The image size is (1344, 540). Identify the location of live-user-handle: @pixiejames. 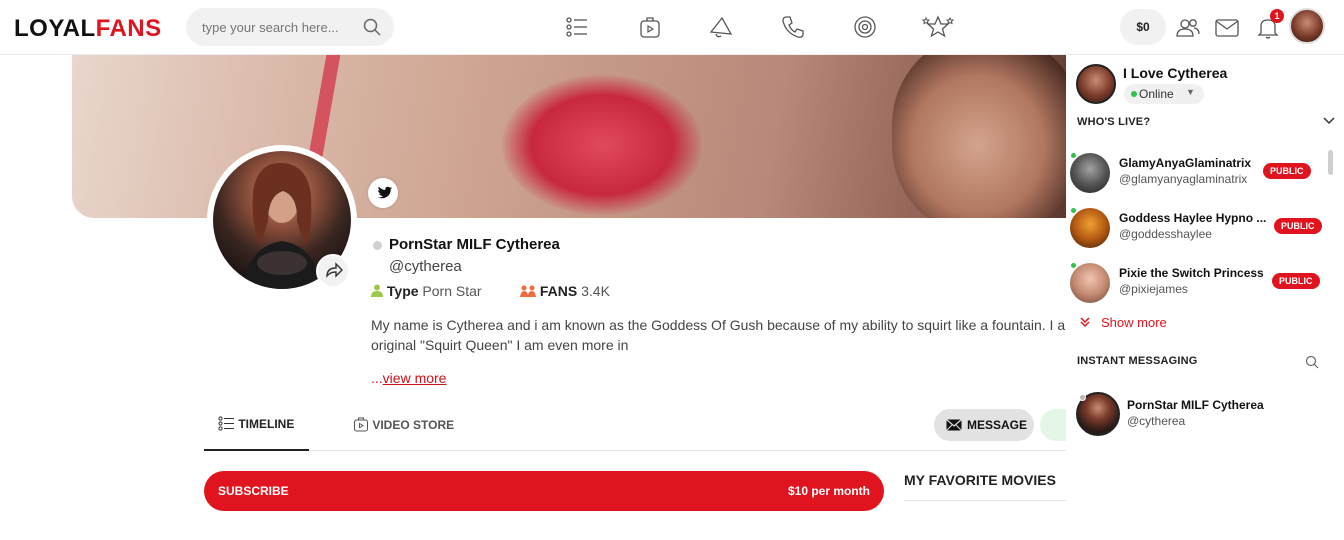
(1153, 289).